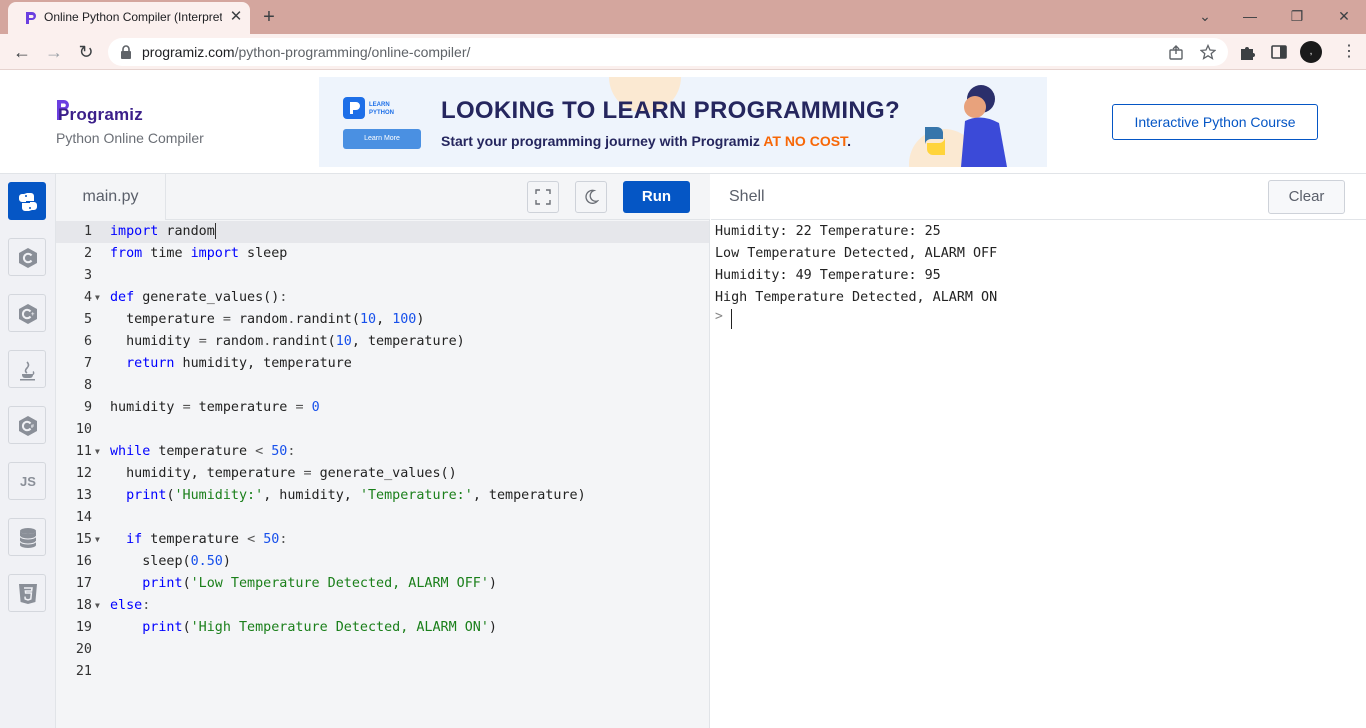  What do you see at coordinates (86, 52) in the screenshot?
I see `reload-icon: ↻` at bounding box center [86, 52].